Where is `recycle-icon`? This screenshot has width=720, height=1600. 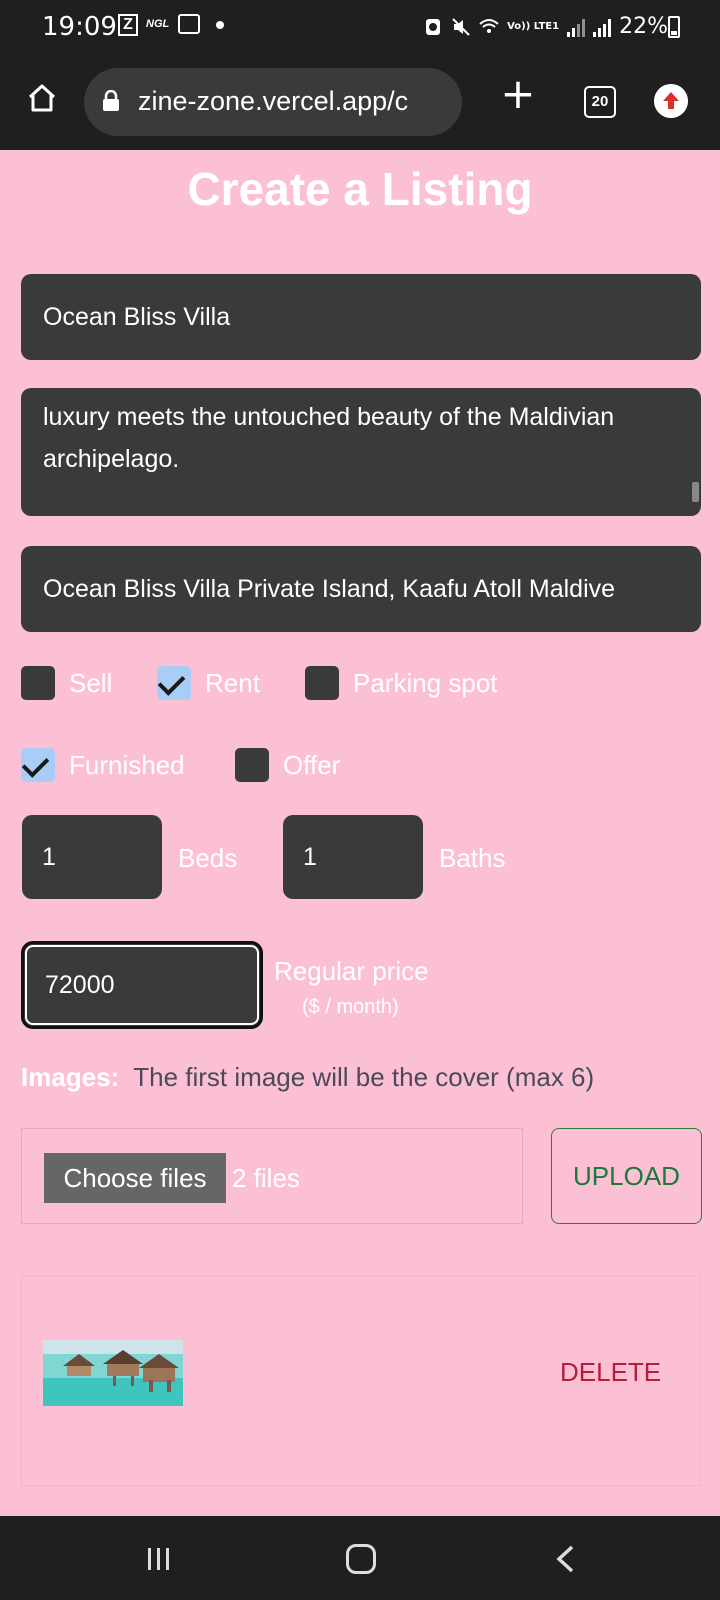
recycle-icon is located at coordinates (433, 26).